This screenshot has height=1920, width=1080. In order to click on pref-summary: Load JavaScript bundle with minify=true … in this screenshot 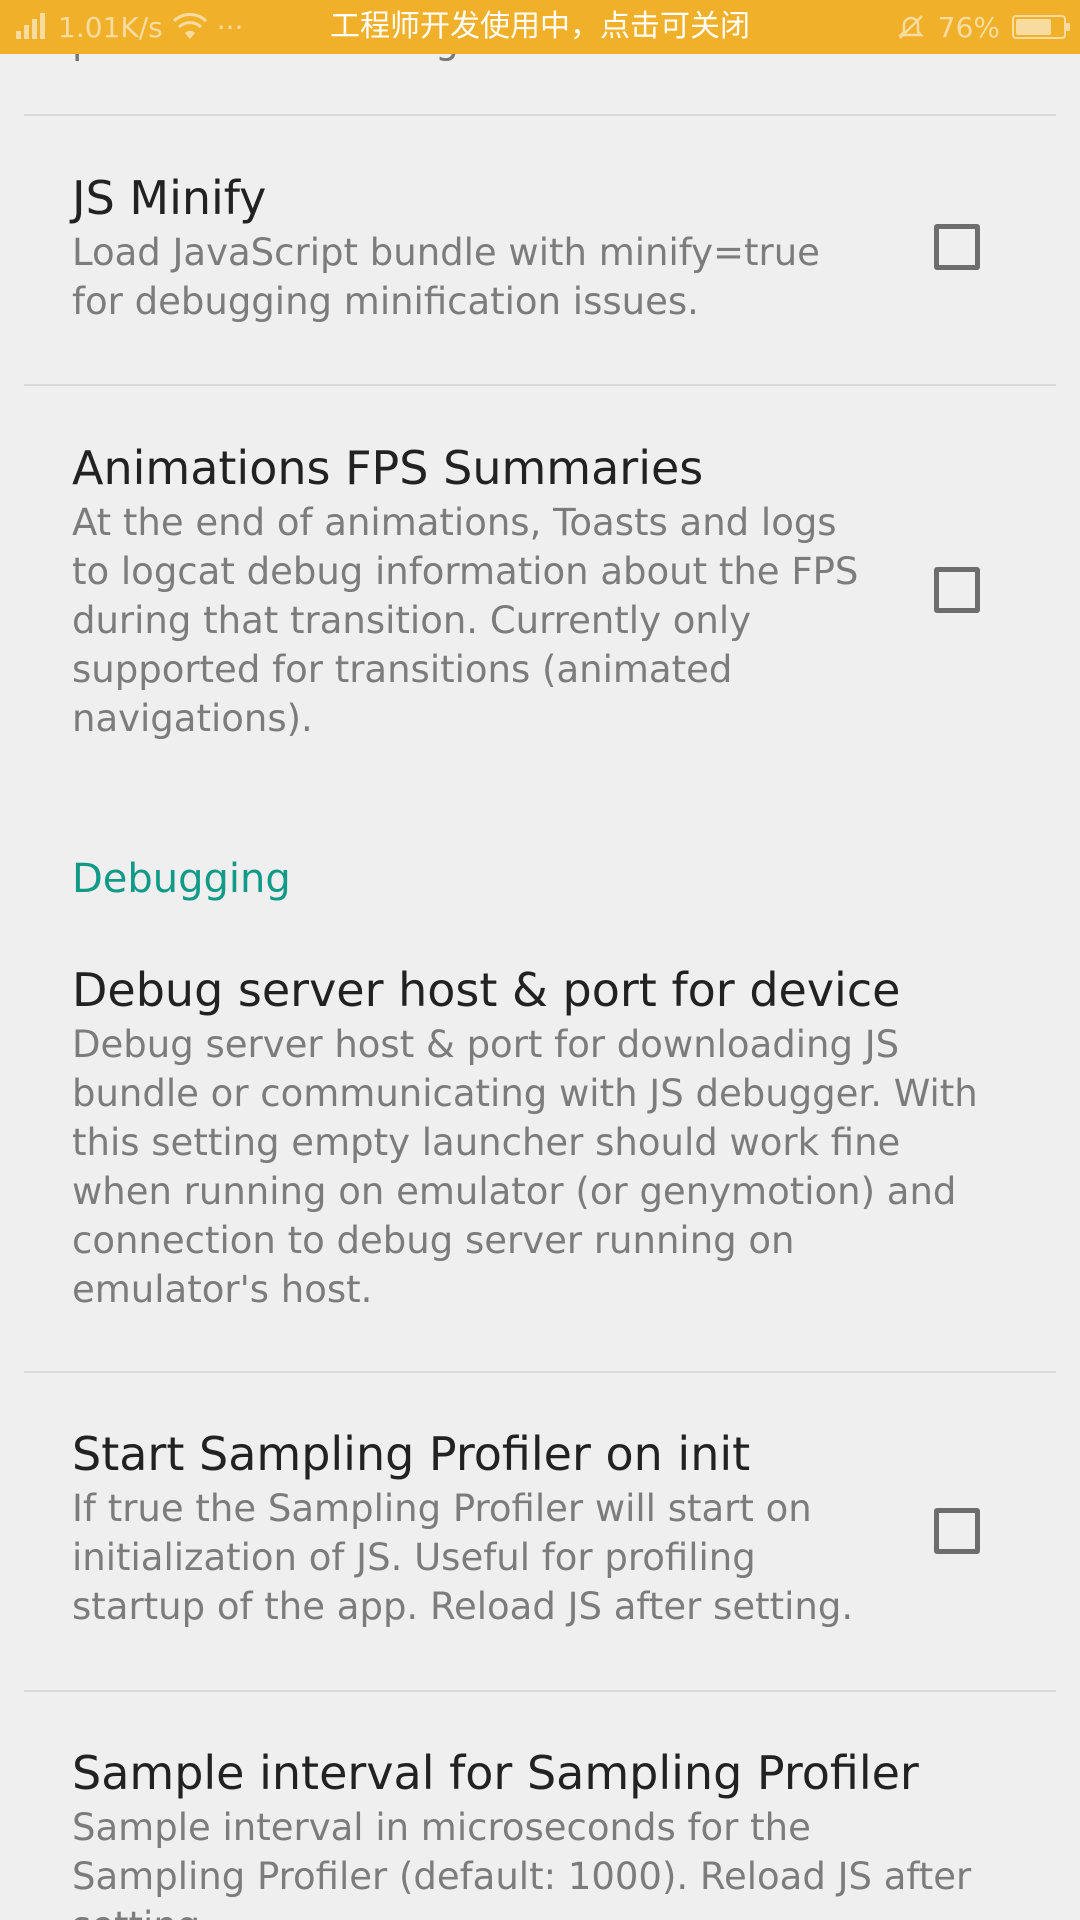, I will do `click(446, 277)`.